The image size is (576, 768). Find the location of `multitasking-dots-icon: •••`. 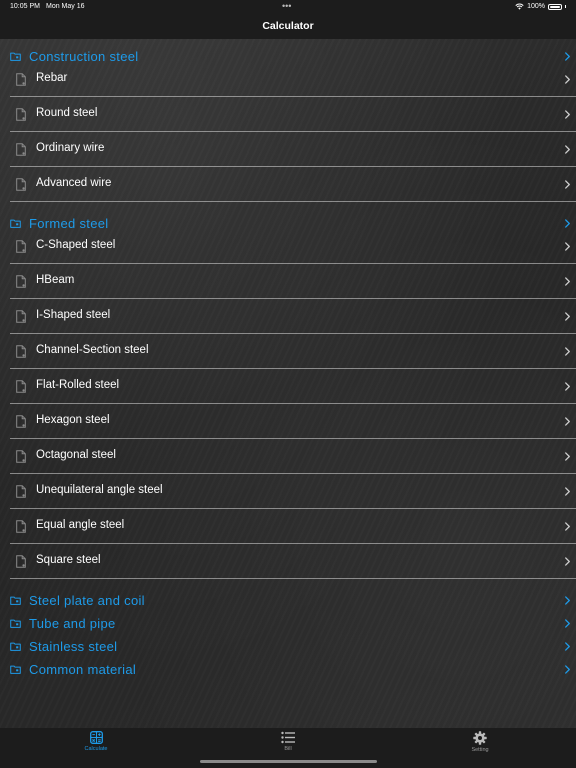

multitasking-dots-icon: ••• is located at coordinates (286, 6).